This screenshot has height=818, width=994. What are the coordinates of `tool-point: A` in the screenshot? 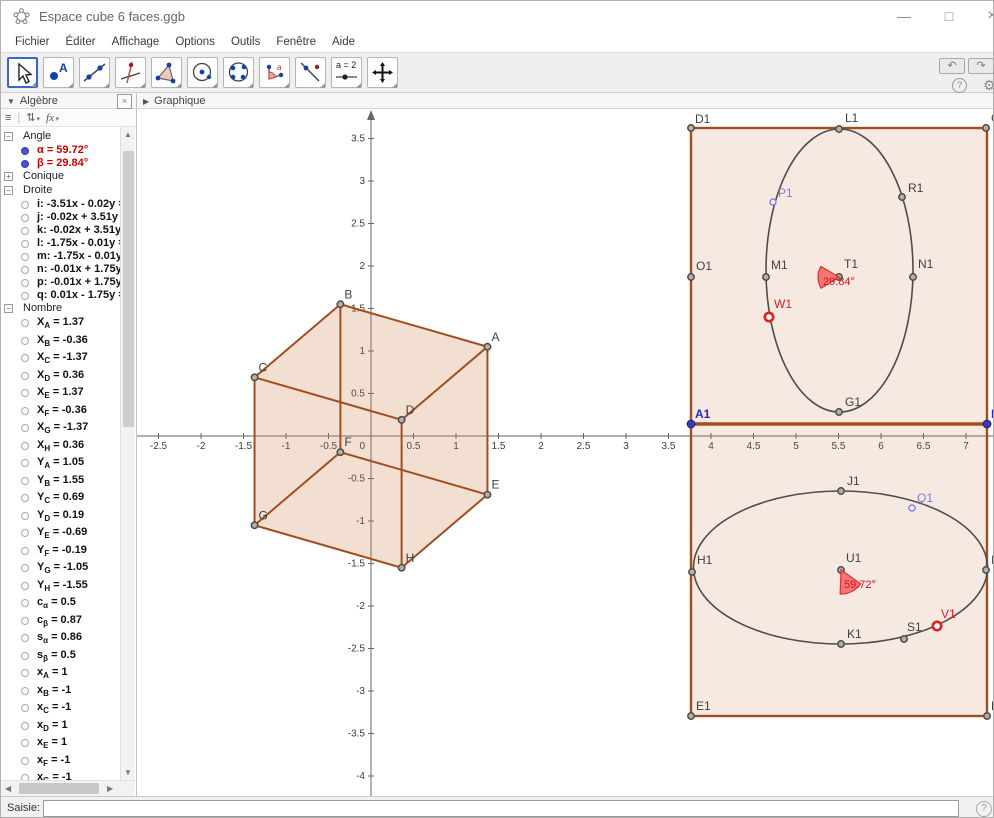 It's located at (58, 72).